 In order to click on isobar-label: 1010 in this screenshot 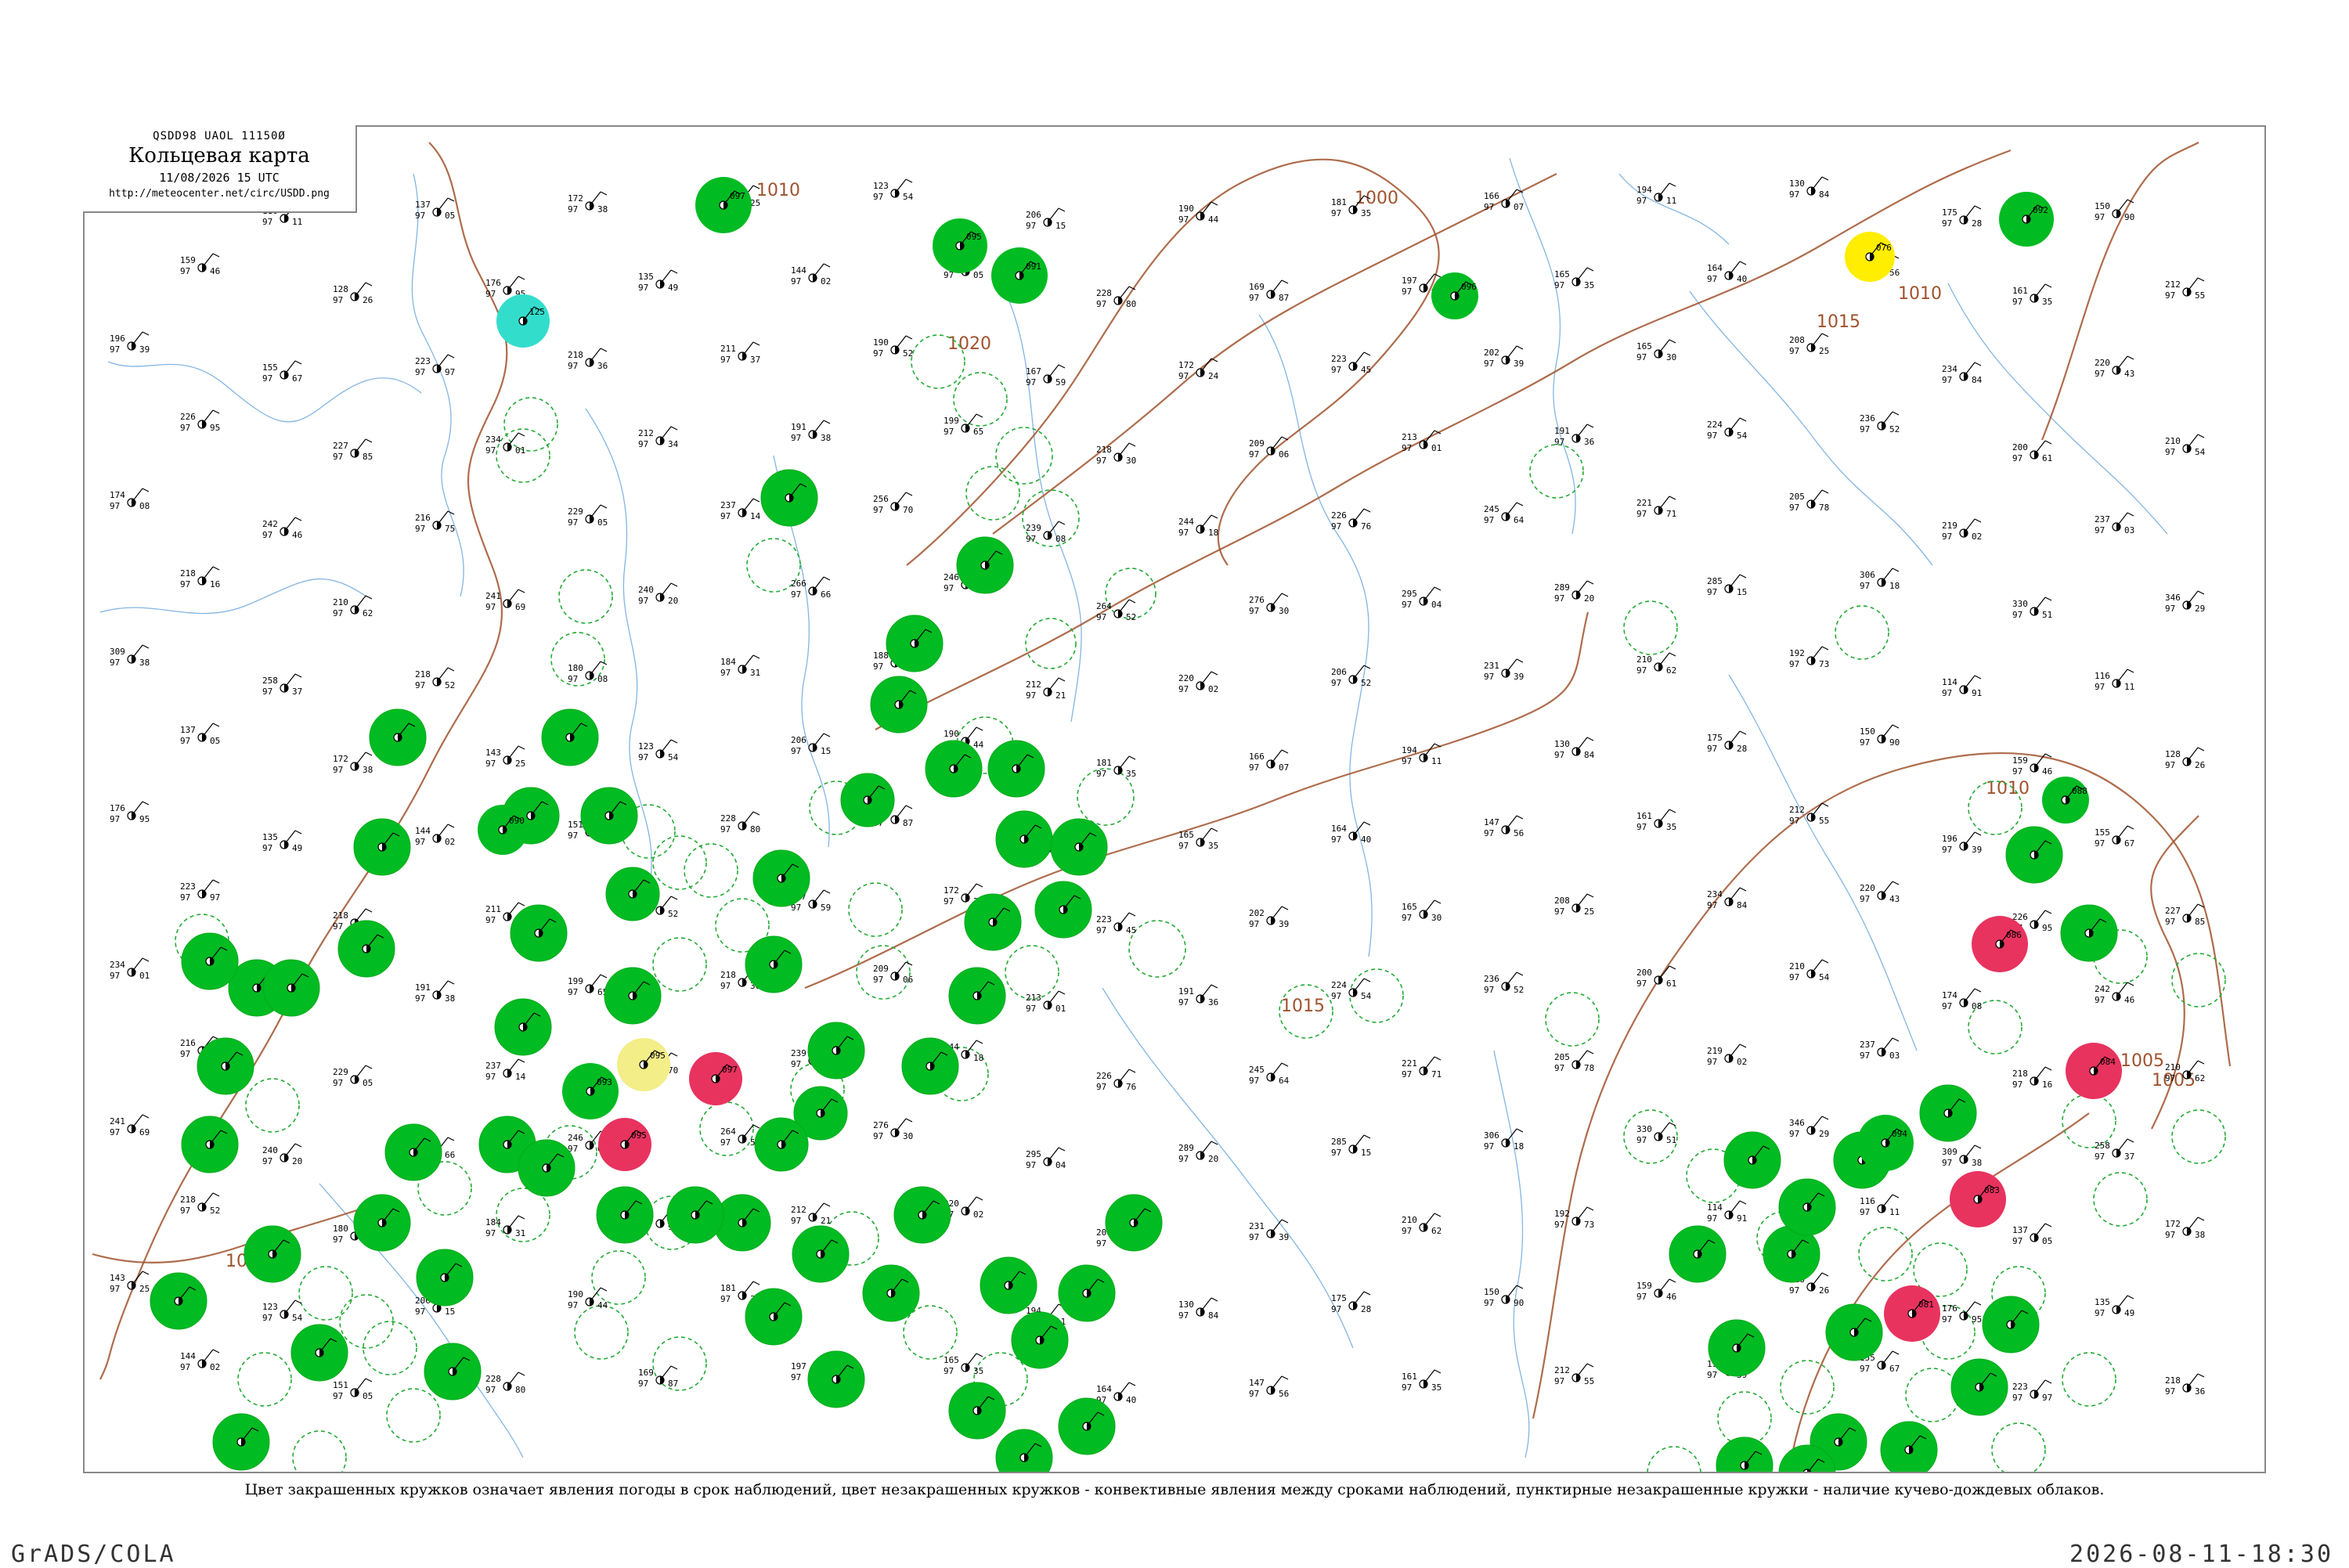, I will do `click(1920, 294)`.